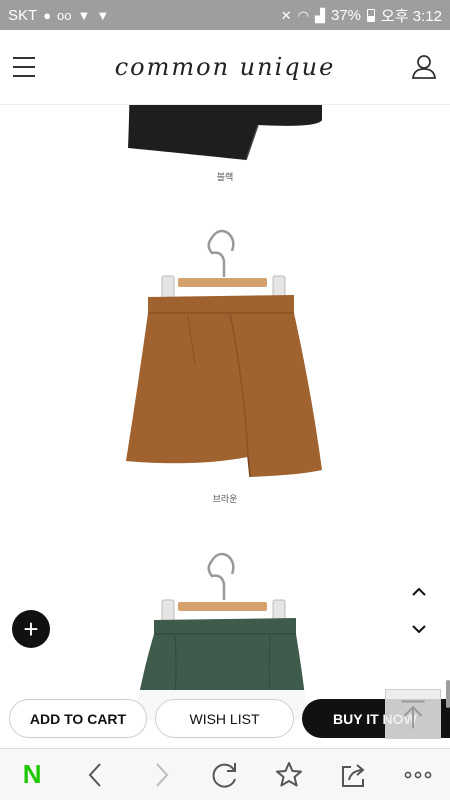 The width and height of the screenshot is (450, 800). What do you see at coordinates (371, 15) in the screenshot?
I see `battery-icon` at bounding box center [371, 15].